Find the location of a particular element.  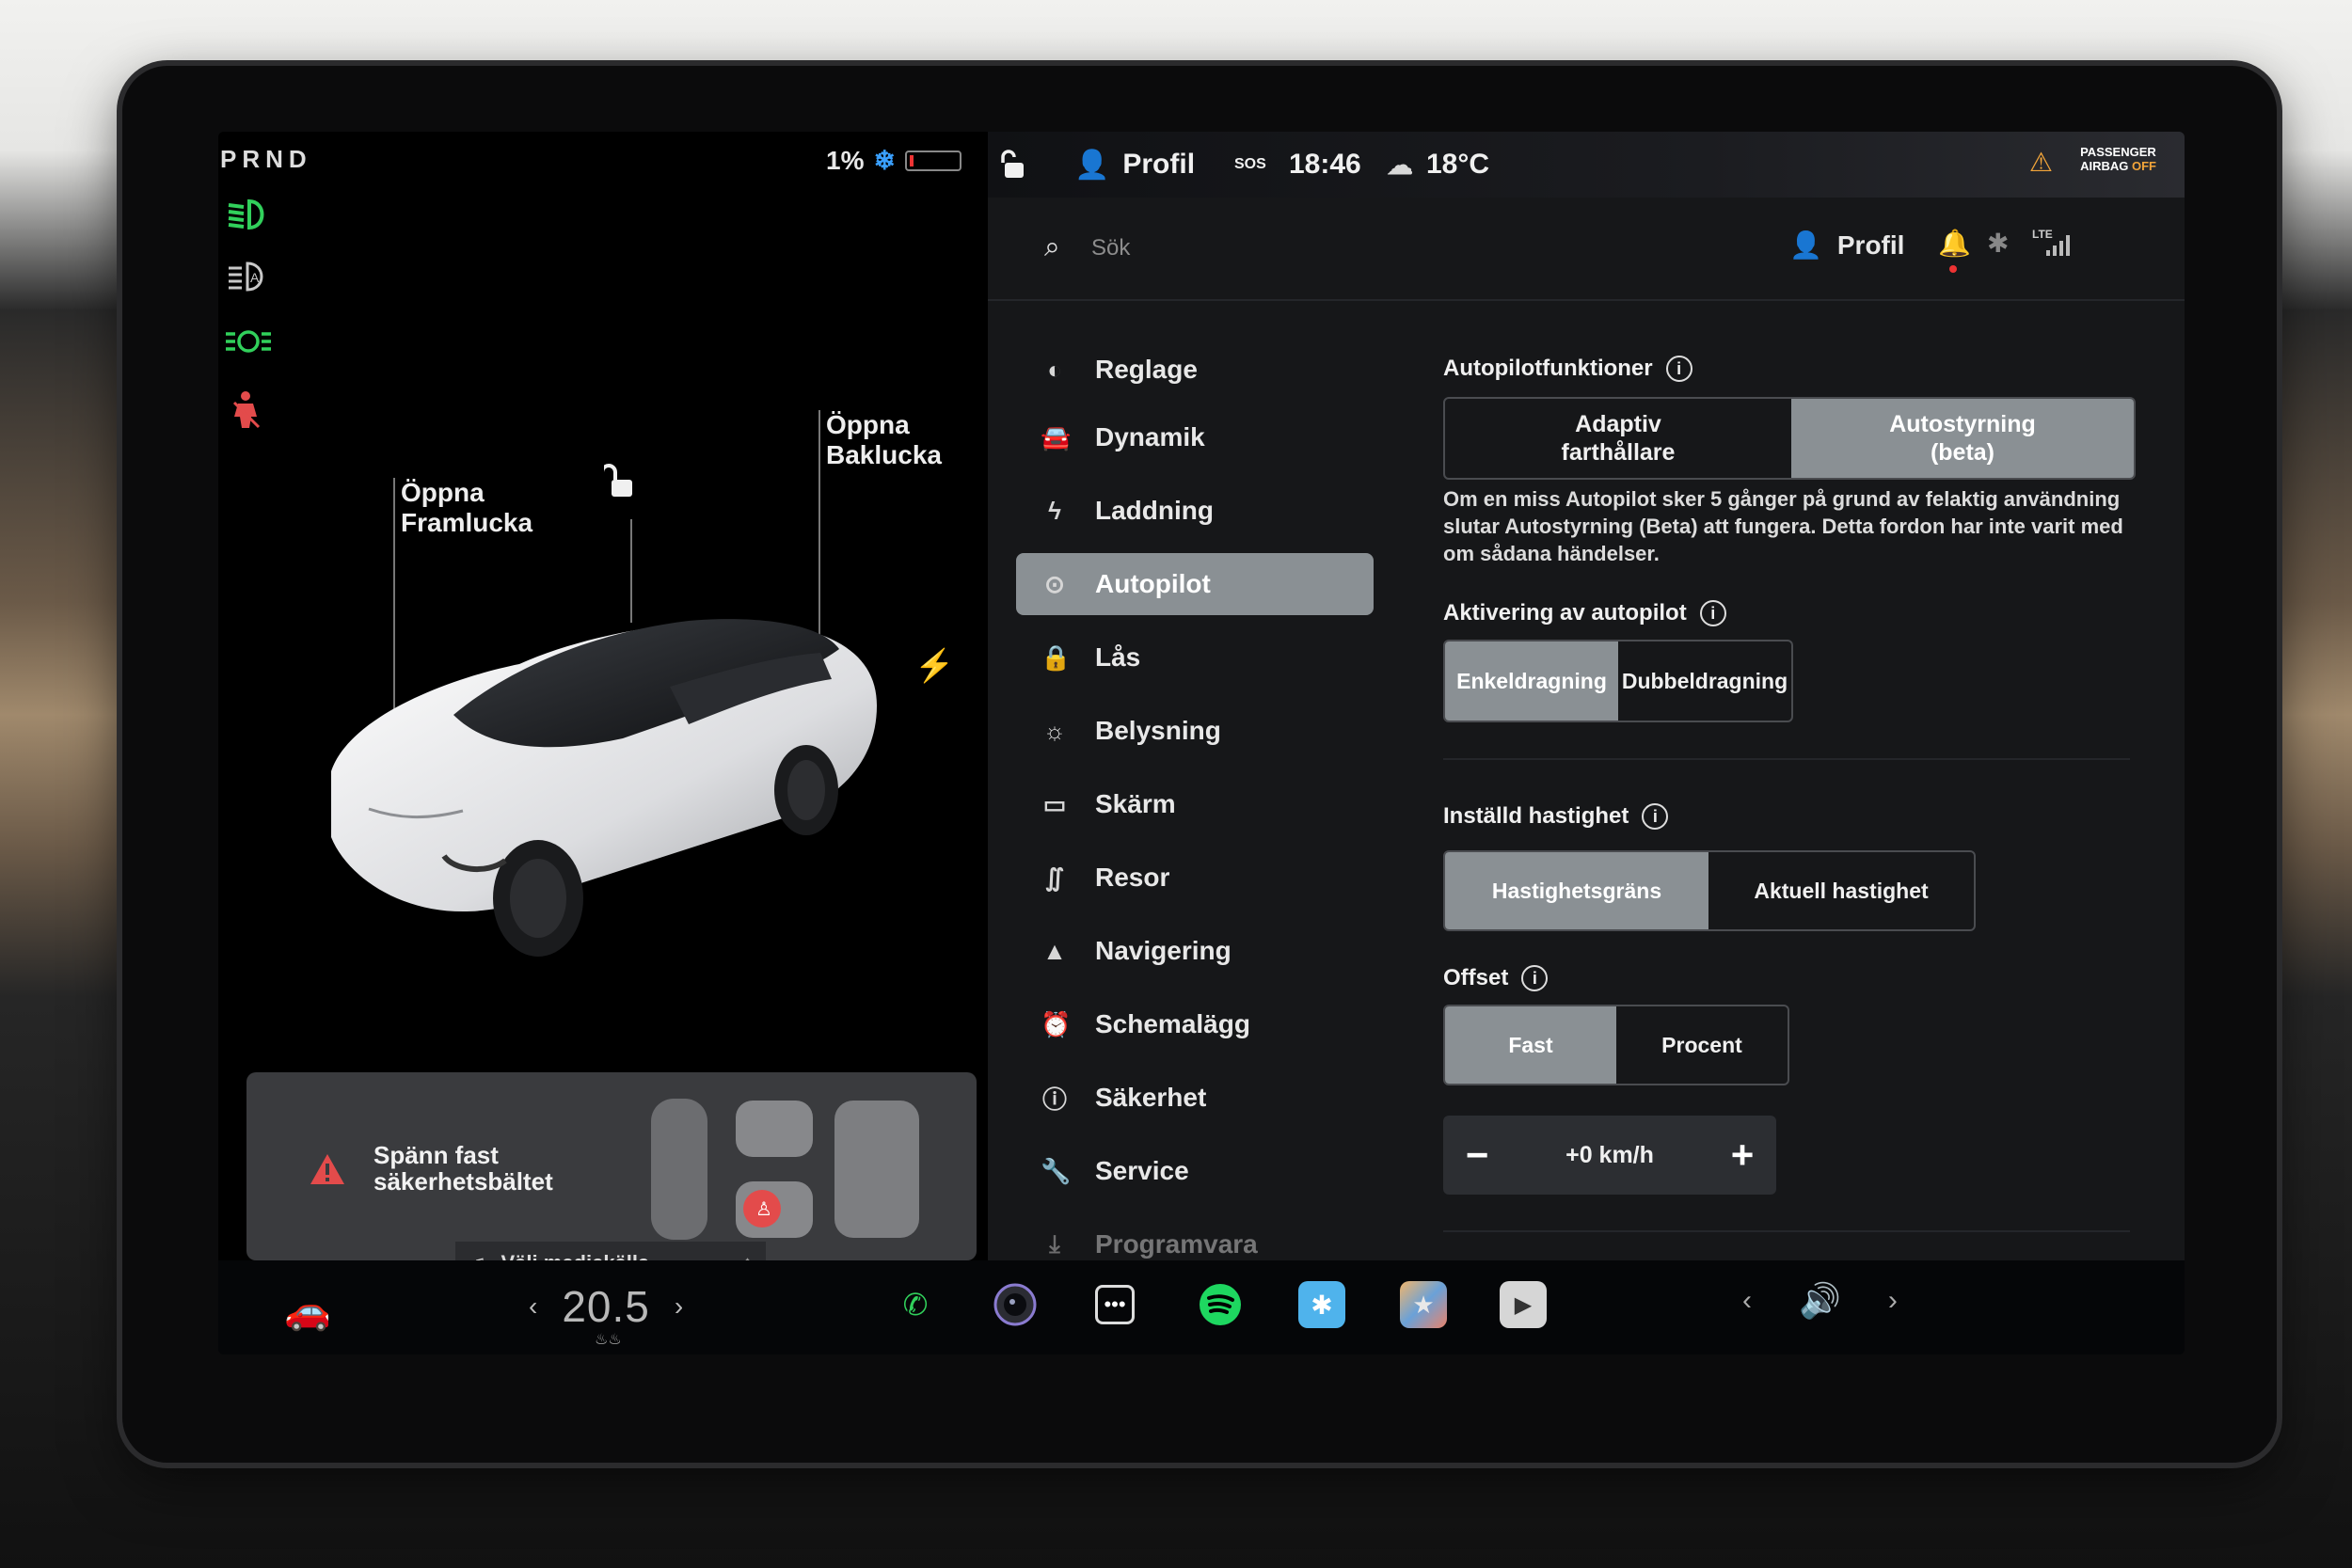

gear-indicator: PRND is located at coordinates (266, 159).